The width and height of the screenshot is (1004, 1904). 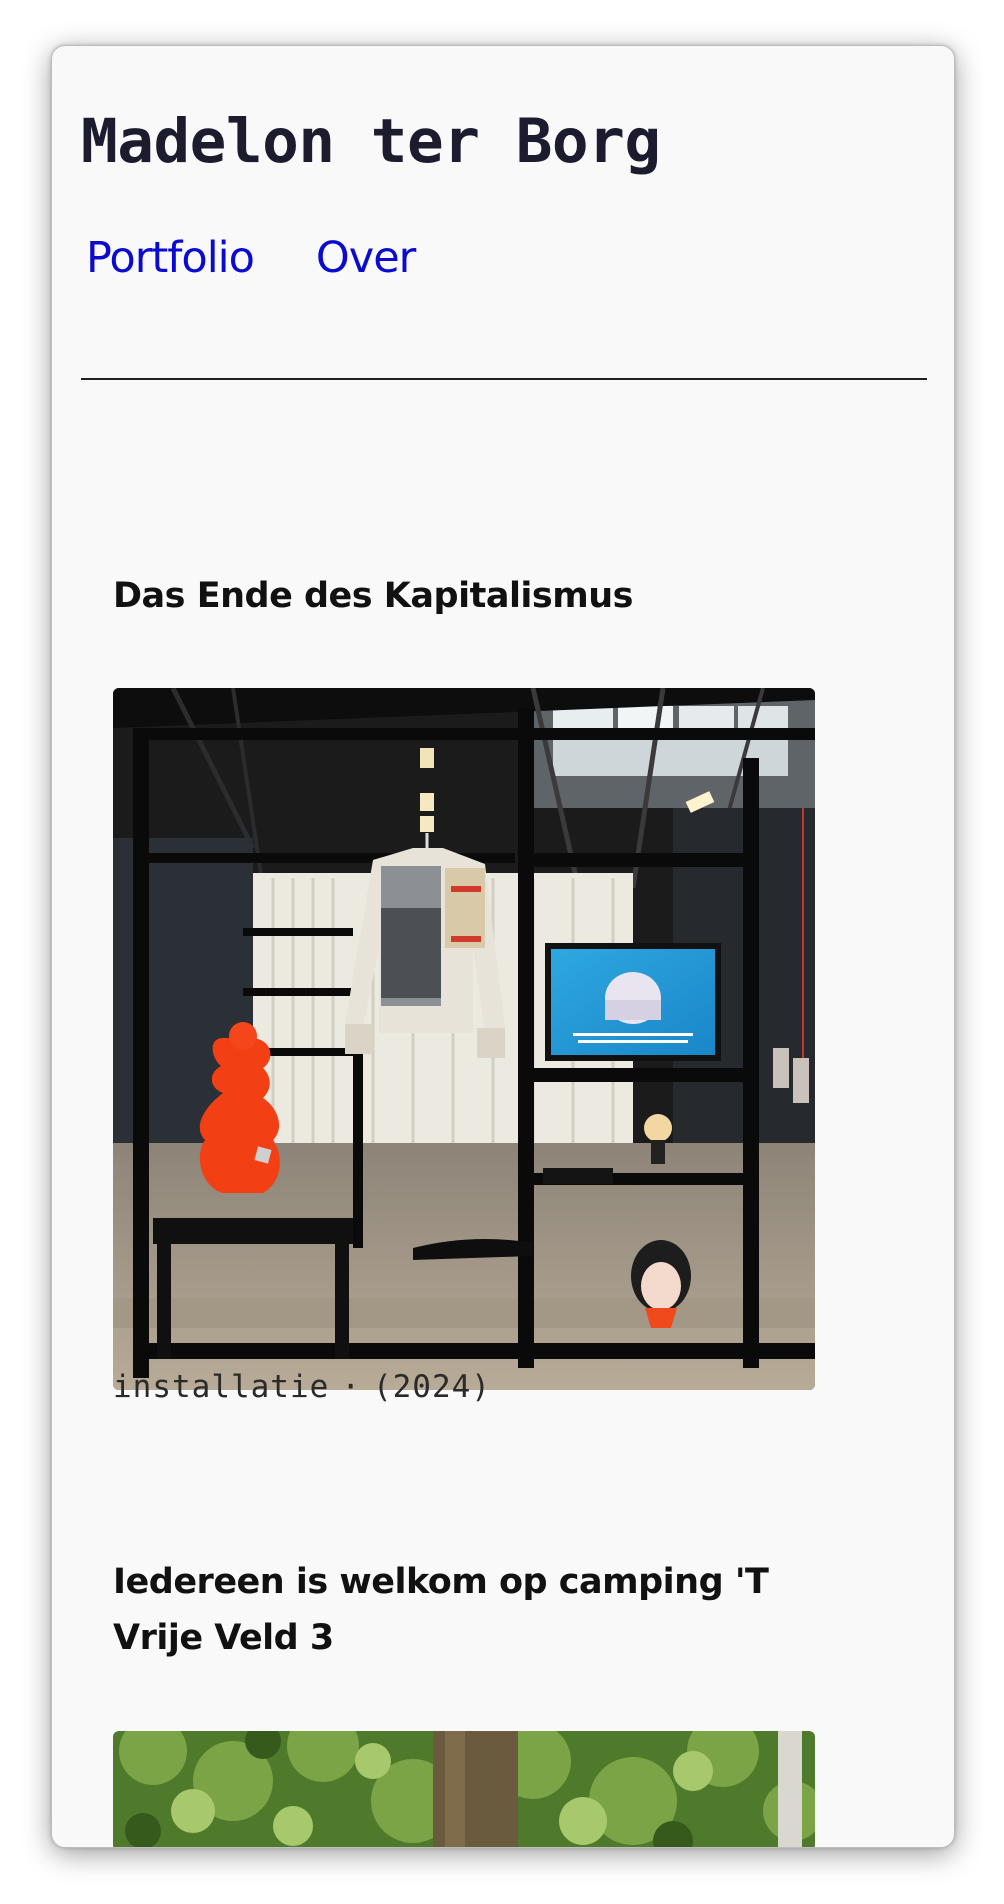 I want to click on work-medium: installatie, so click(x=221, y=1387).